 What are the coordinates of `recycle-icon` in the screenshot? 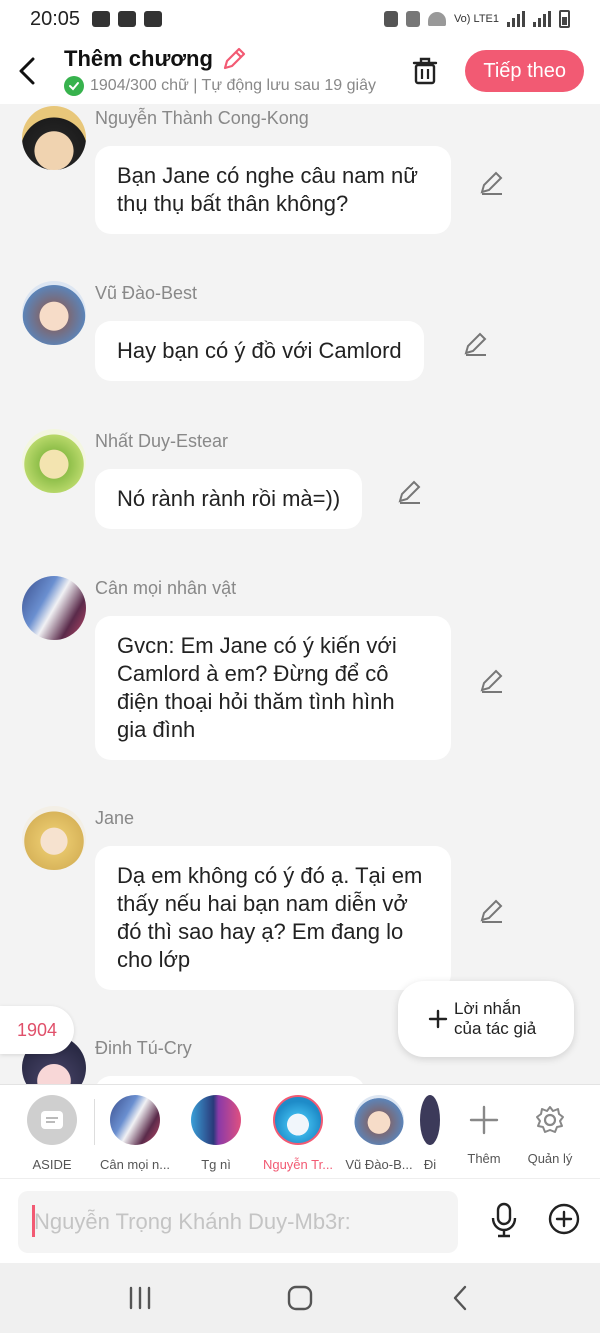 It's located at (390, 19).